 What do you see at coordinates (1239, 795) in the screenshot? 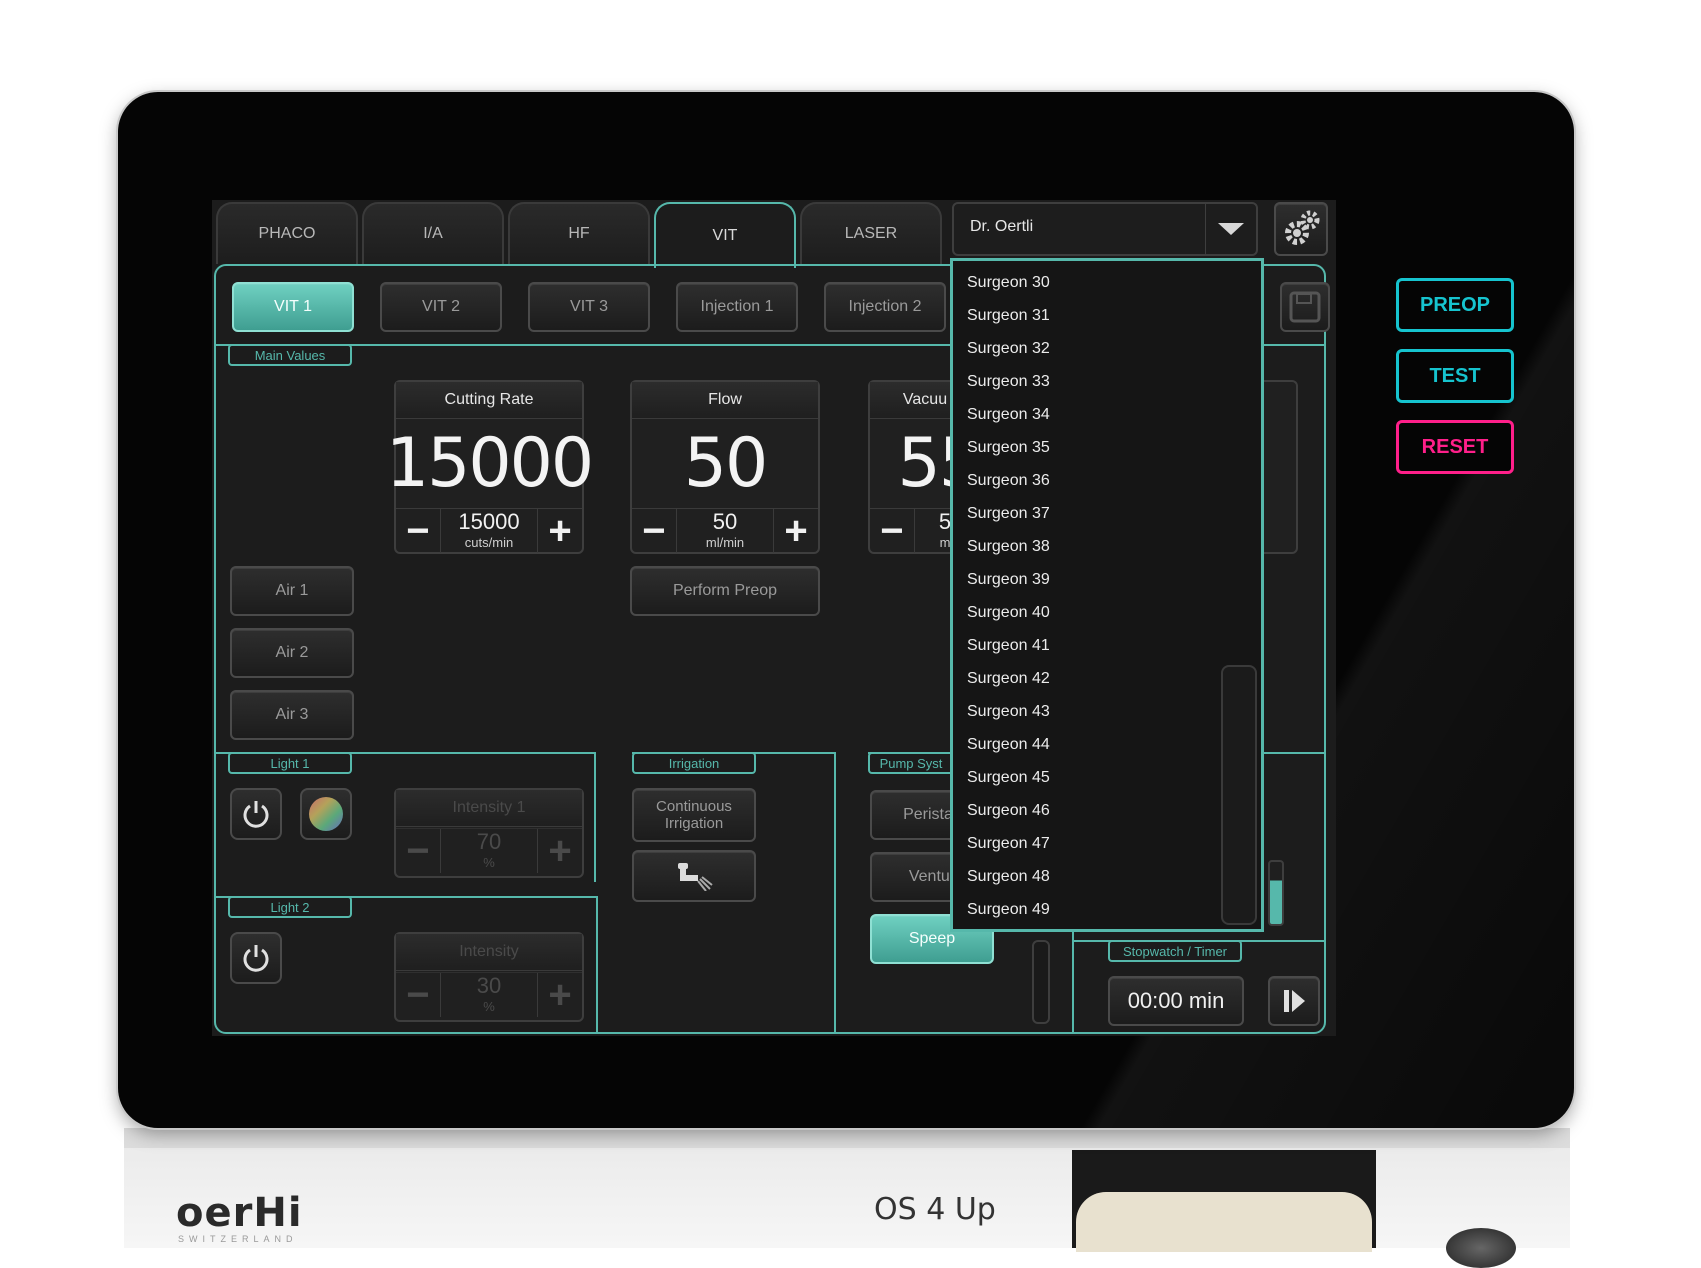
I see `scrollbar-thumb` at bounding box center [1239, 795].